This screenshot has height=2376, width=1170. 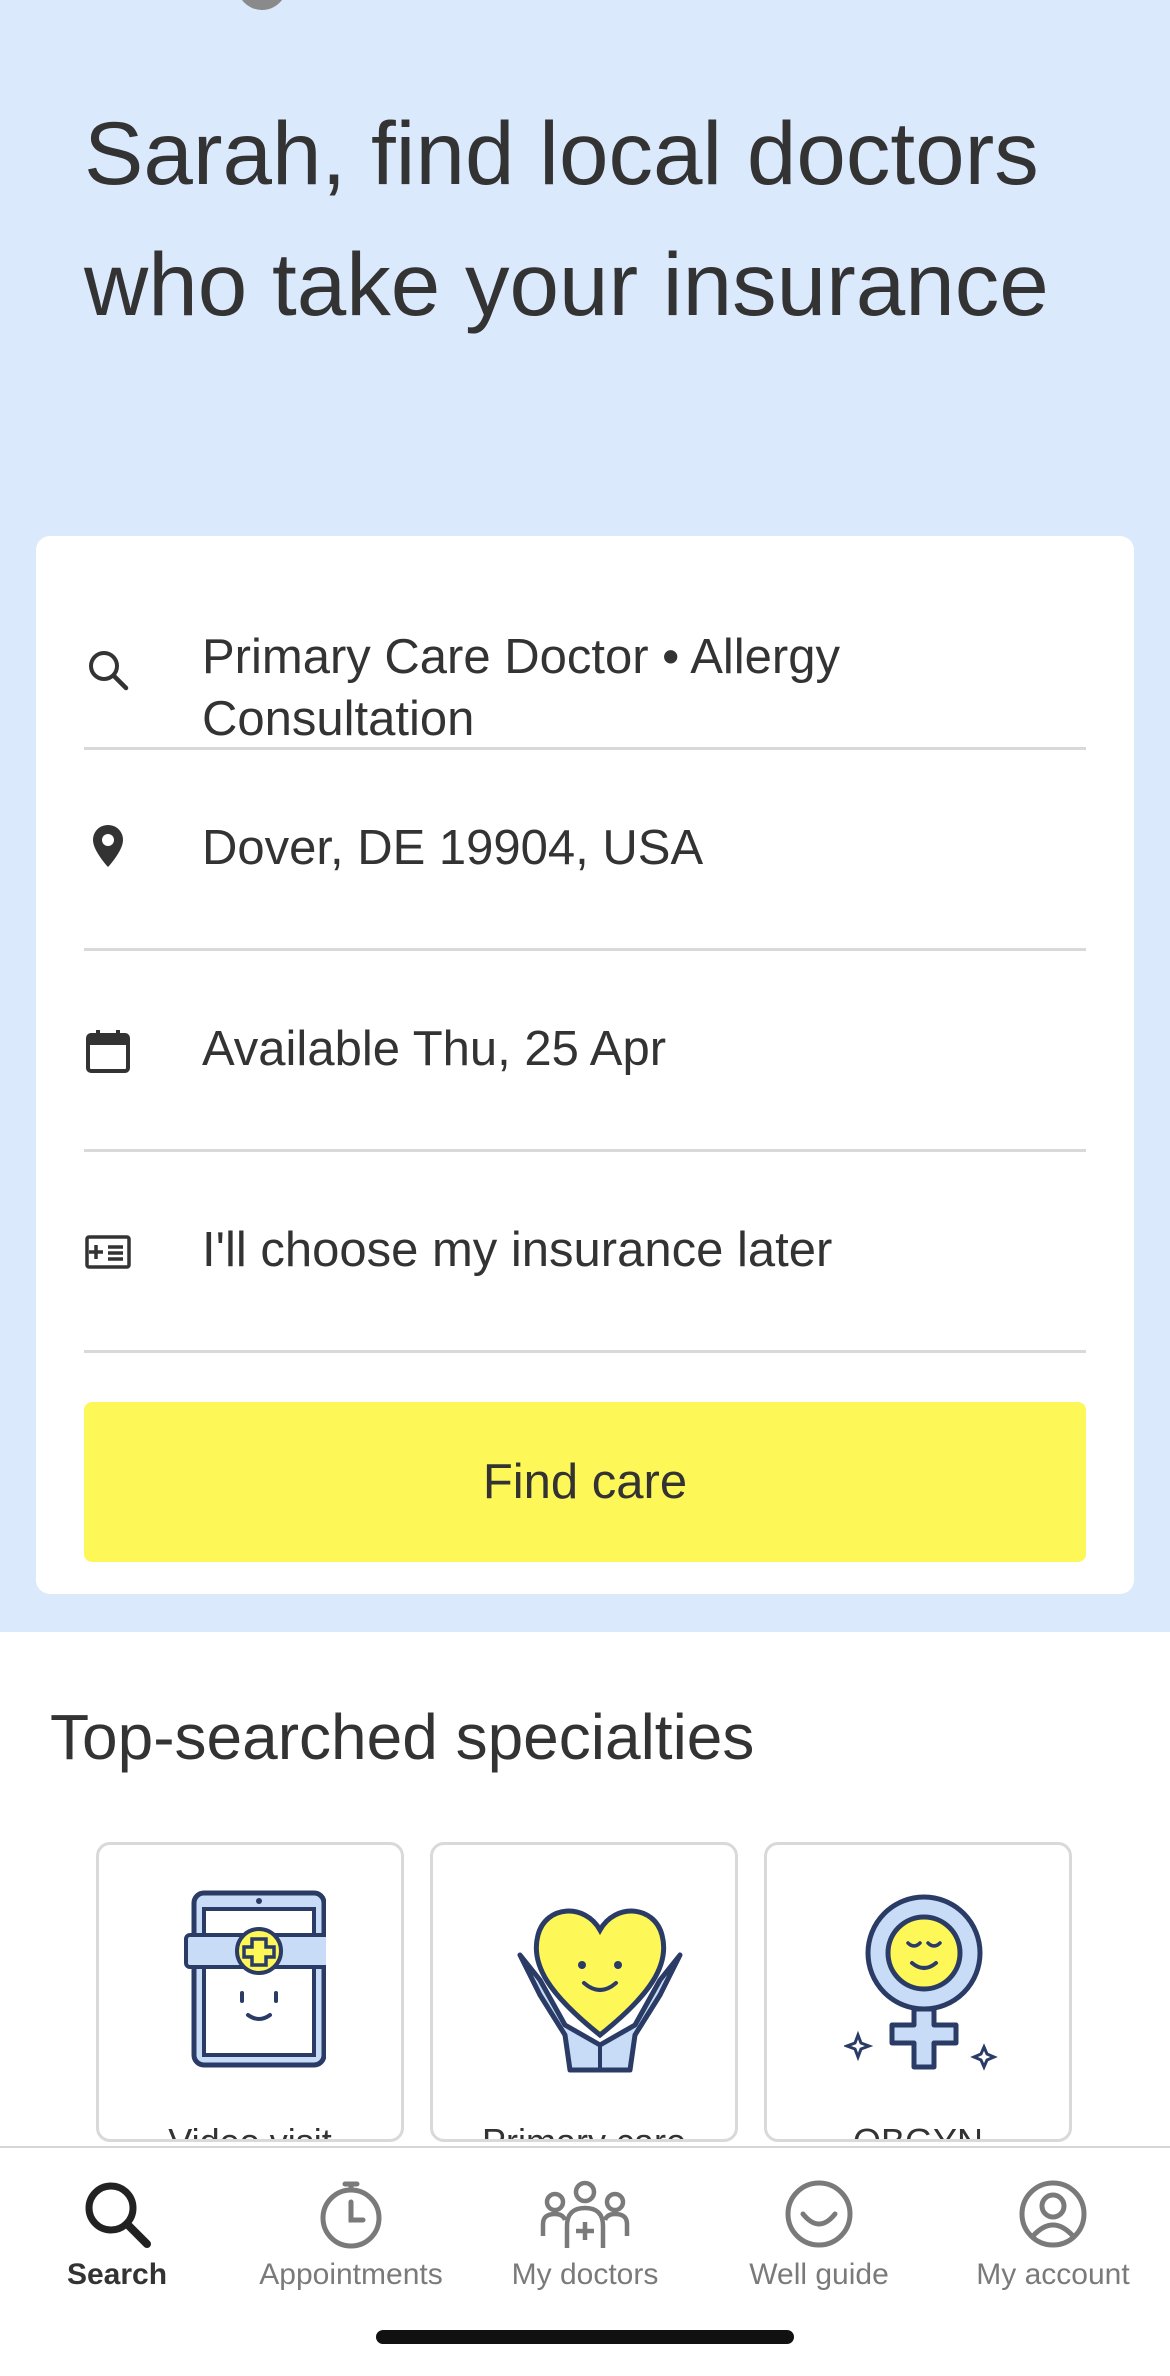 What do you see at coordinates (921, 1982) in the screenshot?
I see `obgyn-icon` at bounding box center [921, 1982].